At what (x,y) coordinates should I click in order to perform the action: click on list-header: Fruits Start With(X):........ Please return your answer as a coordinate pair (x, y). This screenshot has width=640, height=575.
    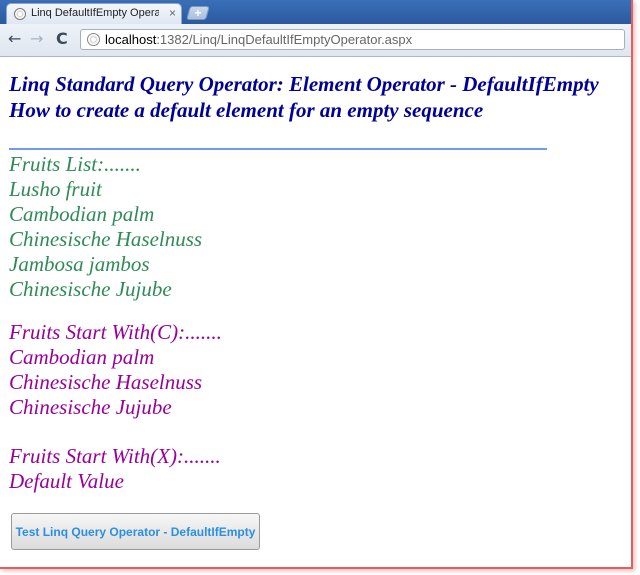
    Looking at the image, I should click on (115, 456).